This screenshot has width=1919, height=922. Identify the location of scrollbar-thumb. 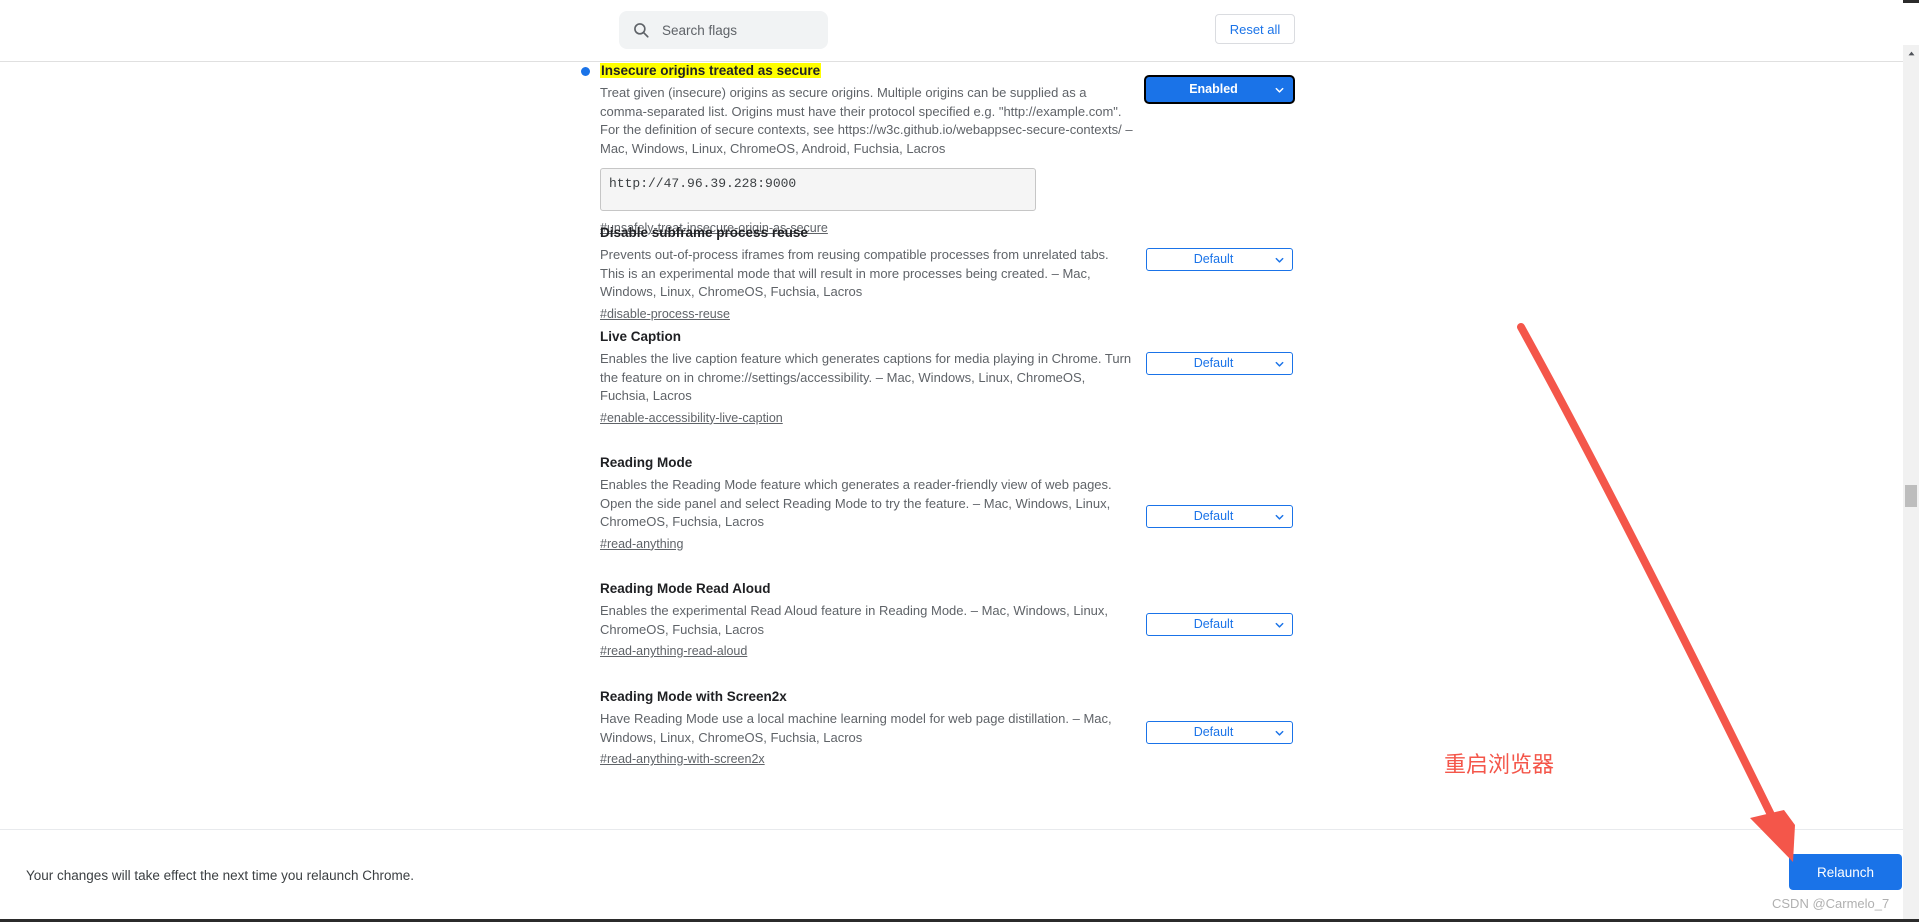
(1911, 496).